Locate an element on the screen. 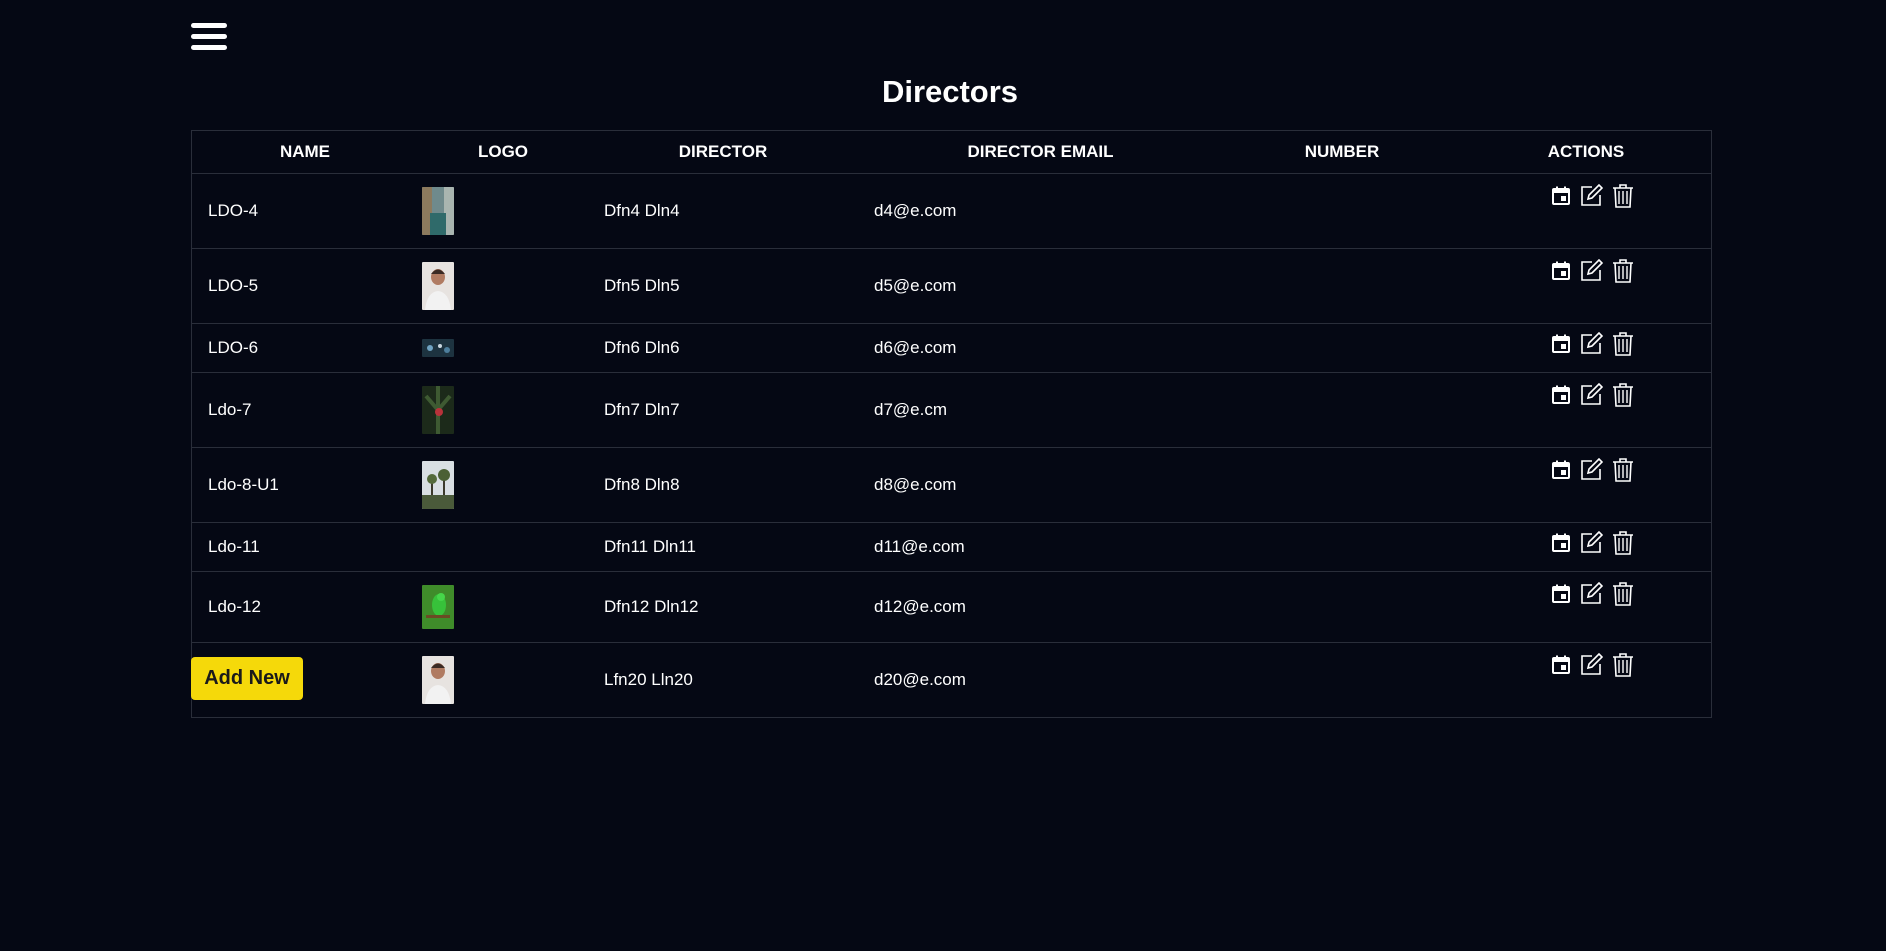  cell-name: Ldo-8-U1 is located at coordinates (305, 485).